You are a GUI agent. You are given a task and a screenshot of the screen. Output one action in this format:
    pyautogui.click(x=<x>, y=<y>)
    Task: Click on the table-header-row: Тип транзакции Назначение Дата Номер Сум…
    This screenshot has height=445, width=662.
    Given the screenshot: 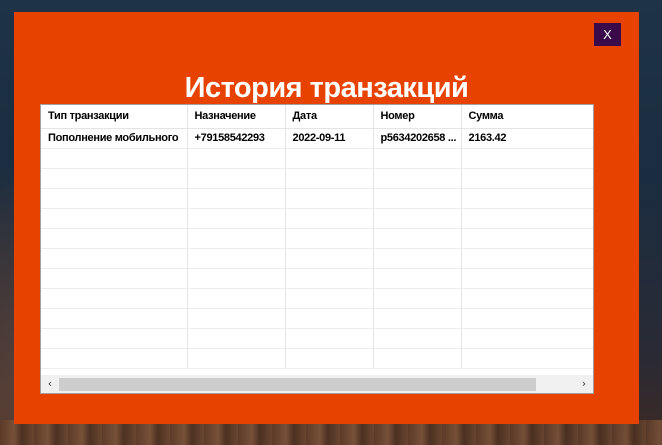 What is the action you would take?
    pyautogui.click(x=317, y=117)
    